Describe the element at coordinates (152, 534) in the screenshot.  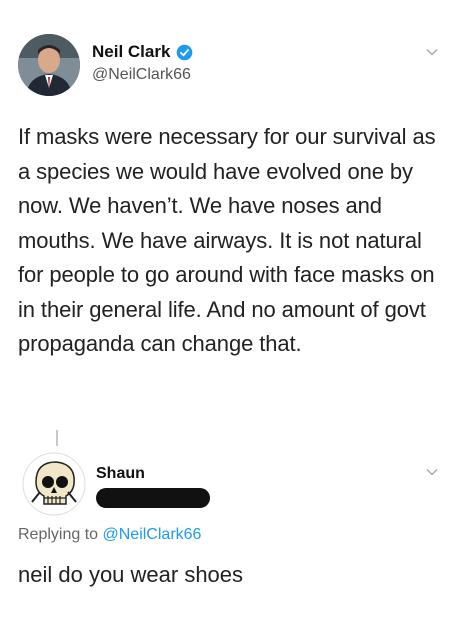
I see `replying-to-mention: @NeilClark66` at that location.